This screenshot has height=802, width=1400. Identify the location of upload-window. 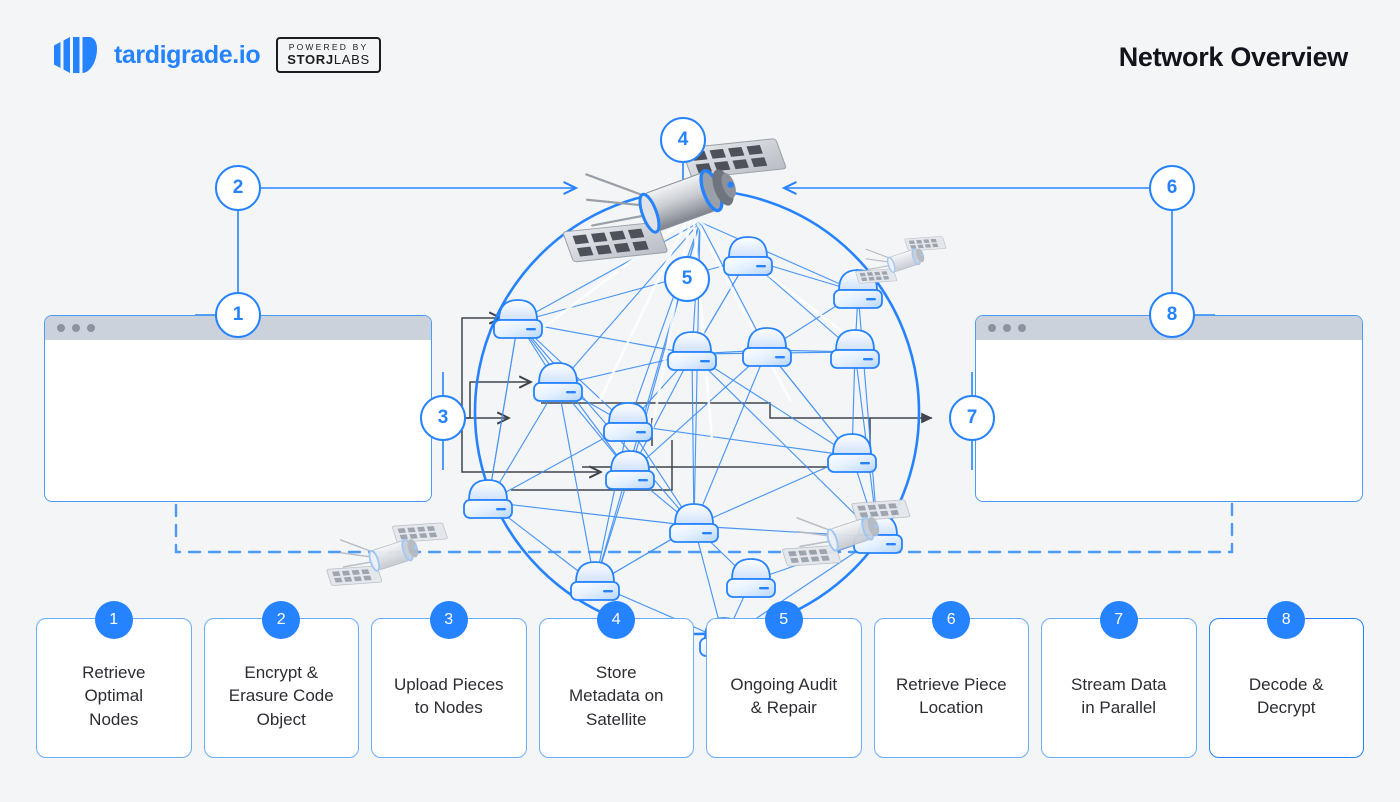
(238, 408).